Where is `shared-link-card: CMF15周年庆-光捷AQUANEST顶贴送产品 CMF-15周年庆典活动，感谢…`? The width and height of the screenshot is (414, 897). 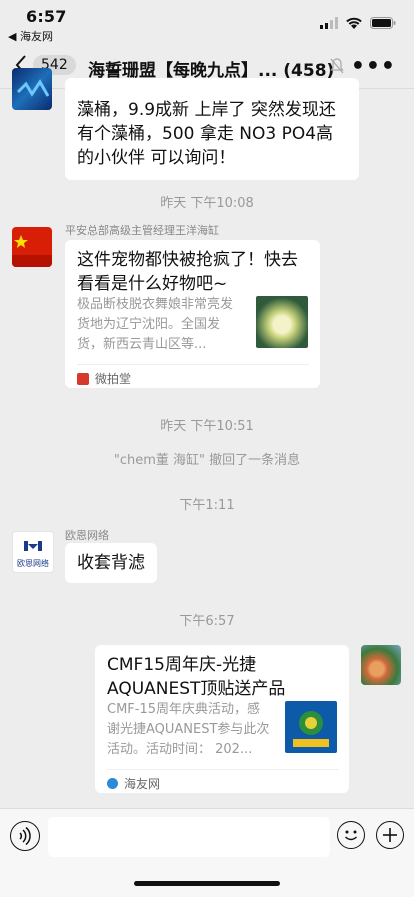
shared-link-card: CMF15周年庆-光捷AQUANEST顶贴送产品 CMF-15周年庆典活动，感谢… is located at coordinates (222, 719).